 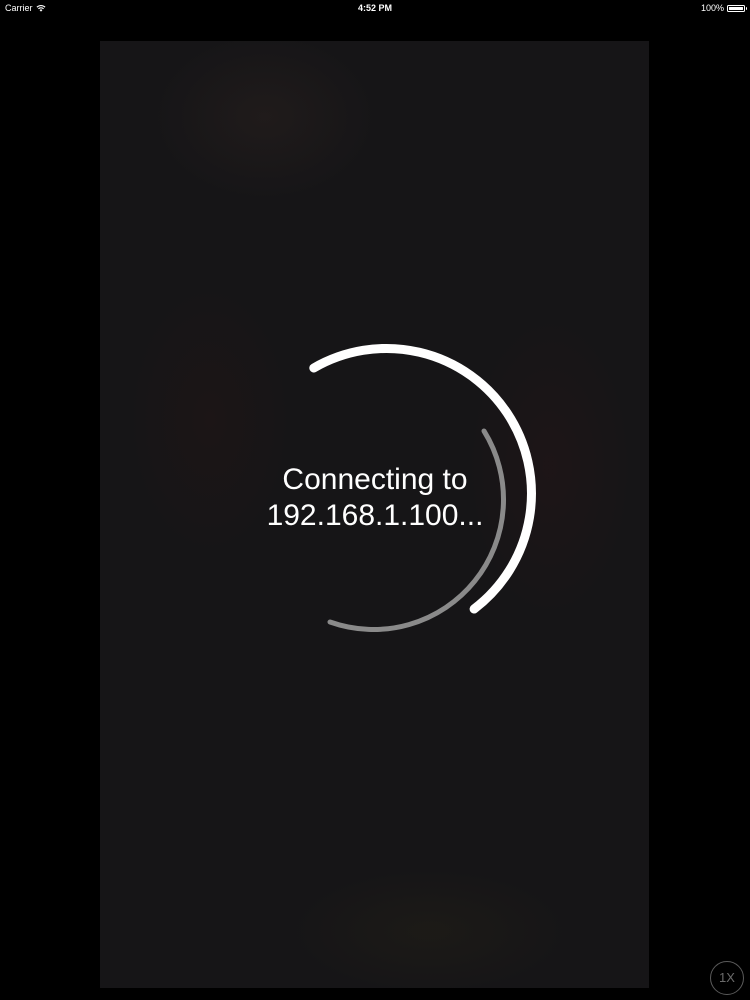 I want to click on battery-percent: 100%, so click(x=712, y=8).